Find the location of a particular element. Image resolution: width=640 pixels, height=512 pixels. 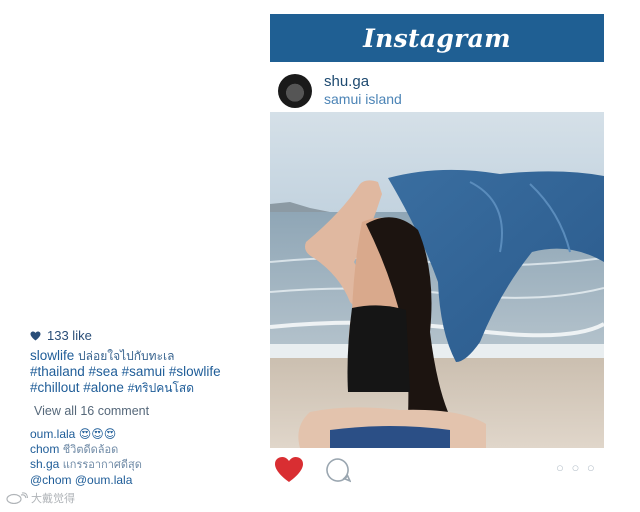

comment-mentions: @chom @oum.lala is located at coordinates (81, 480).